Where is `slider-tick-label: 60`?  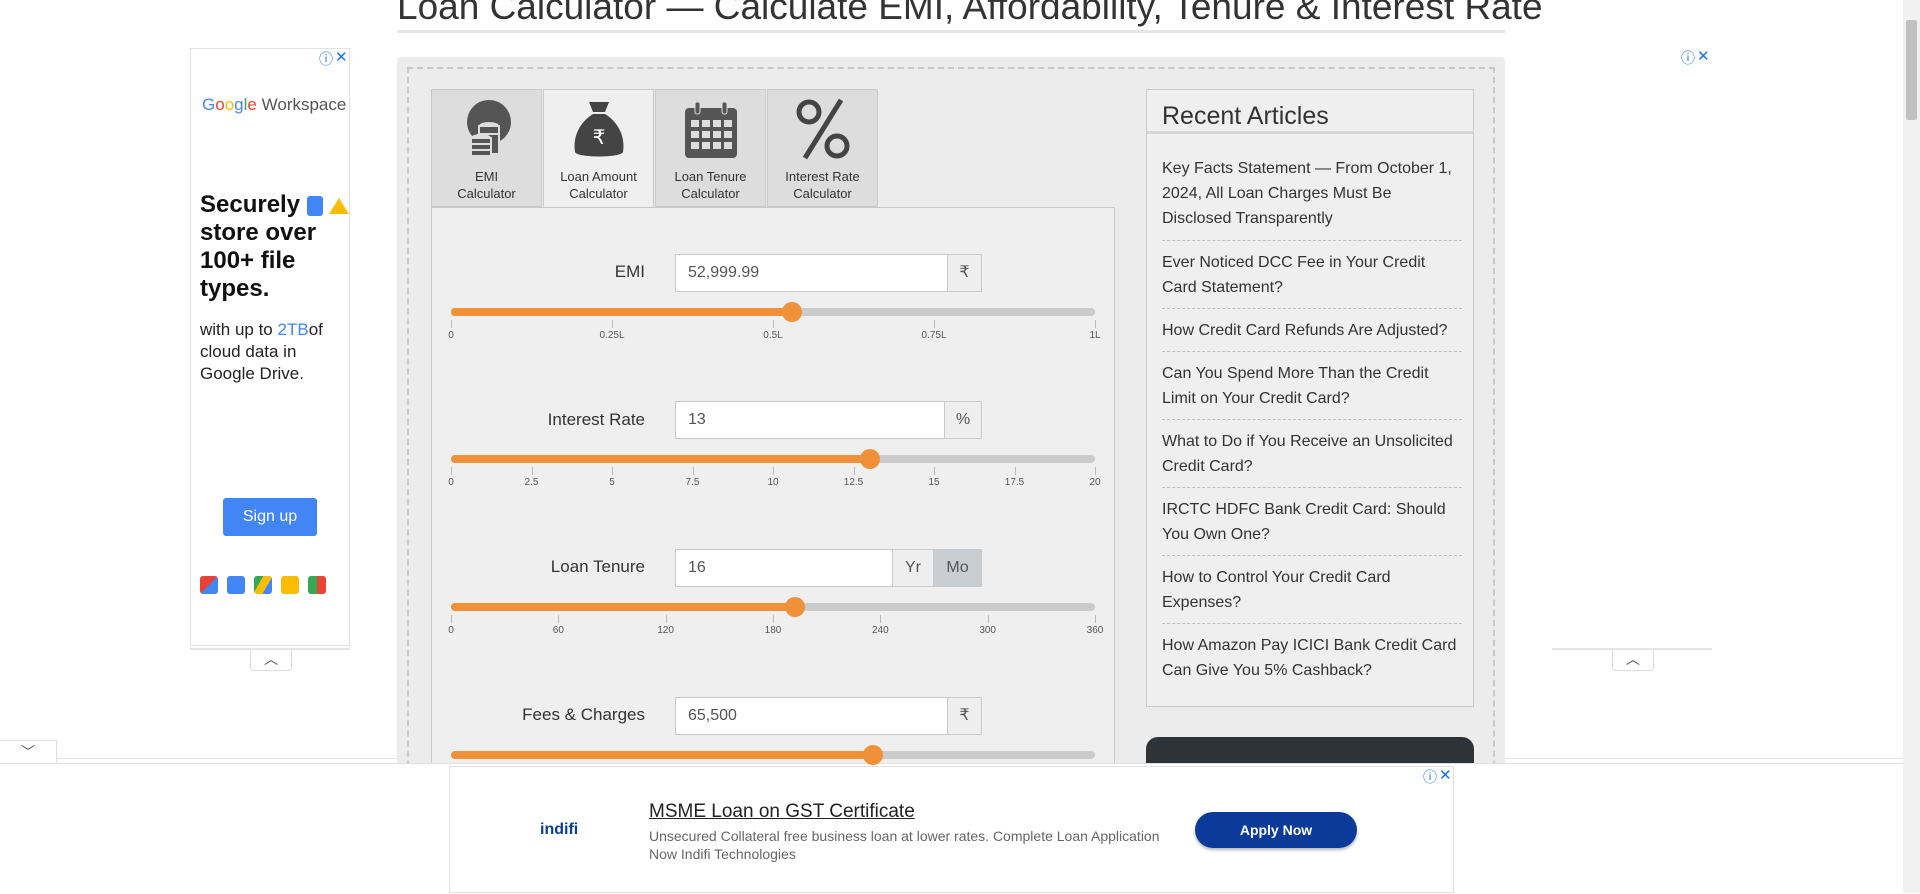 slider-tick-label: 60 is located at coordinates (558, 630).